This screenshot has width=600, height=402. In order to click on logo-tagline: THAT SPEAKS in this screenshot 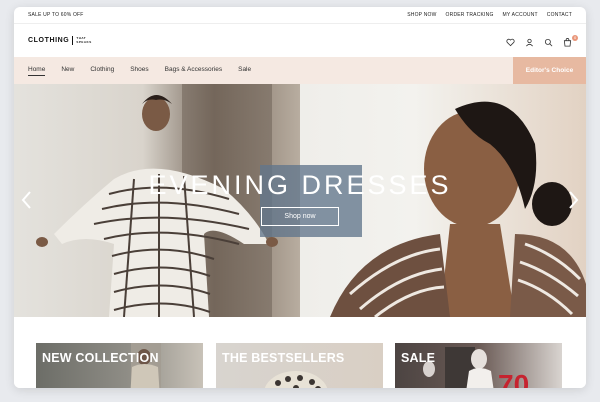, I will do `click(84, 40)`.